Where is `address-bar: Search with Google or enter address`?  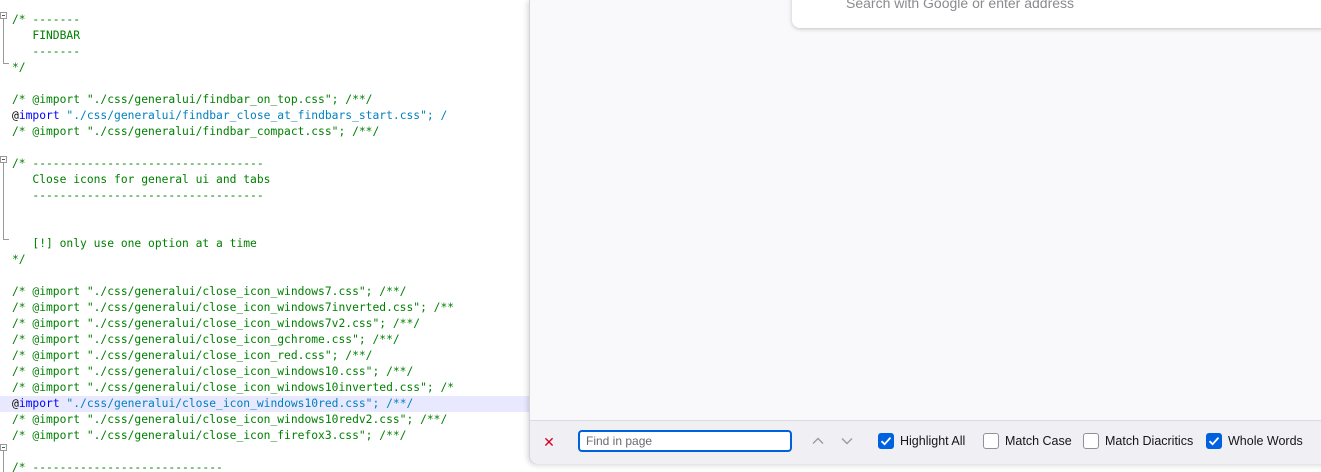 address-bar: Search with Google or enter address is located at coordinates (1056, 14).